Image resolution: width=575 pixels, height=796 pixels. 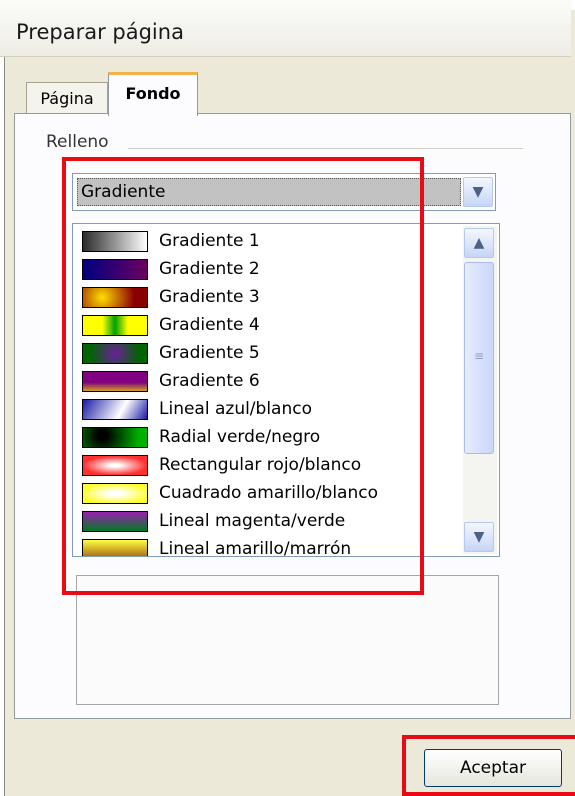 What do you see at coordinates (67, 98) in the screenshot?
I see `tab-pagina: Página` at bounding box center [67, 98].